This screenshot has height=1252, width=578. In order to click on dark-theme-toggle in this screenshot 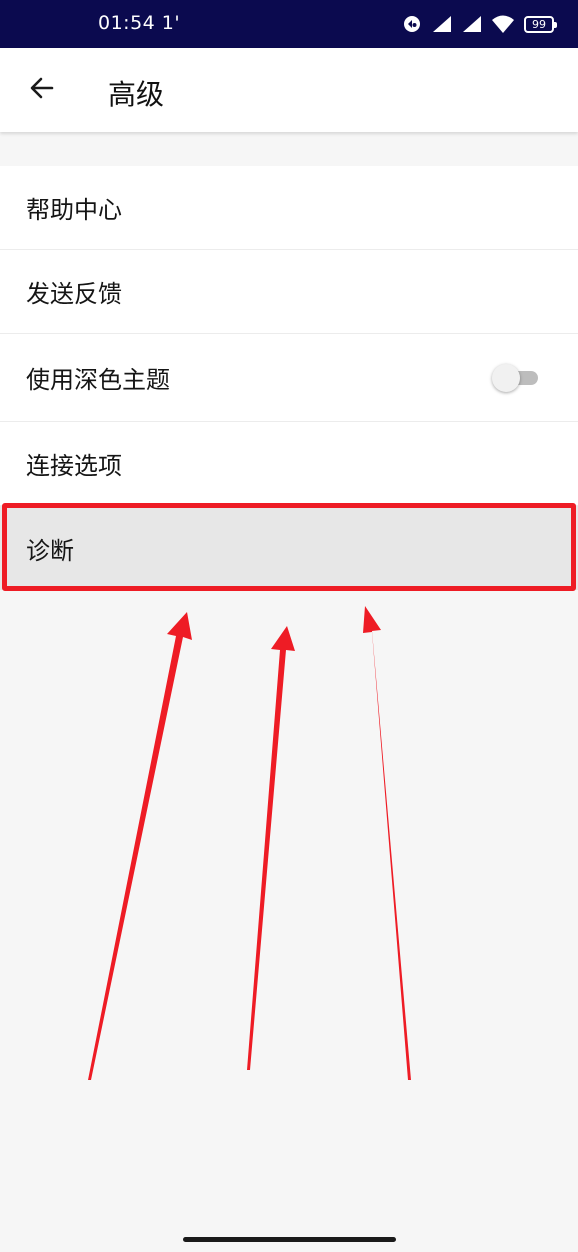, I will do `click(515, 378)`.